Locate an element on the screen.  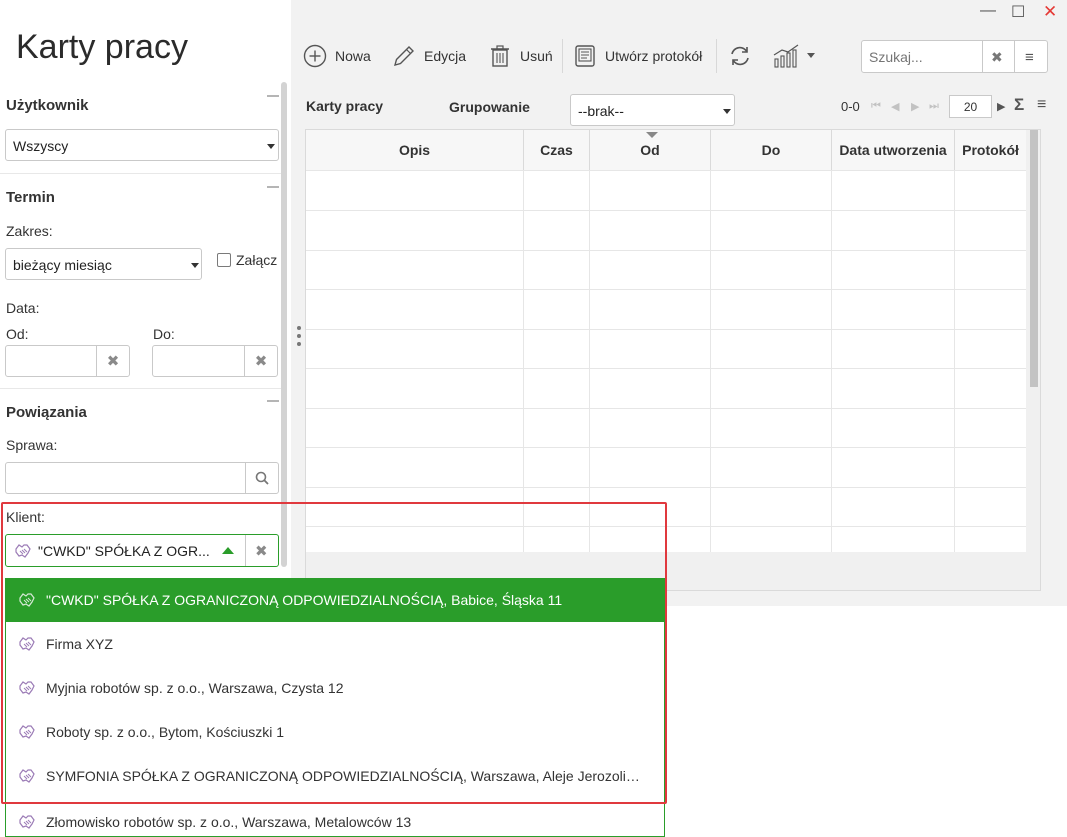
maximize-button: ☐ is located at coordinates (1018, 12).